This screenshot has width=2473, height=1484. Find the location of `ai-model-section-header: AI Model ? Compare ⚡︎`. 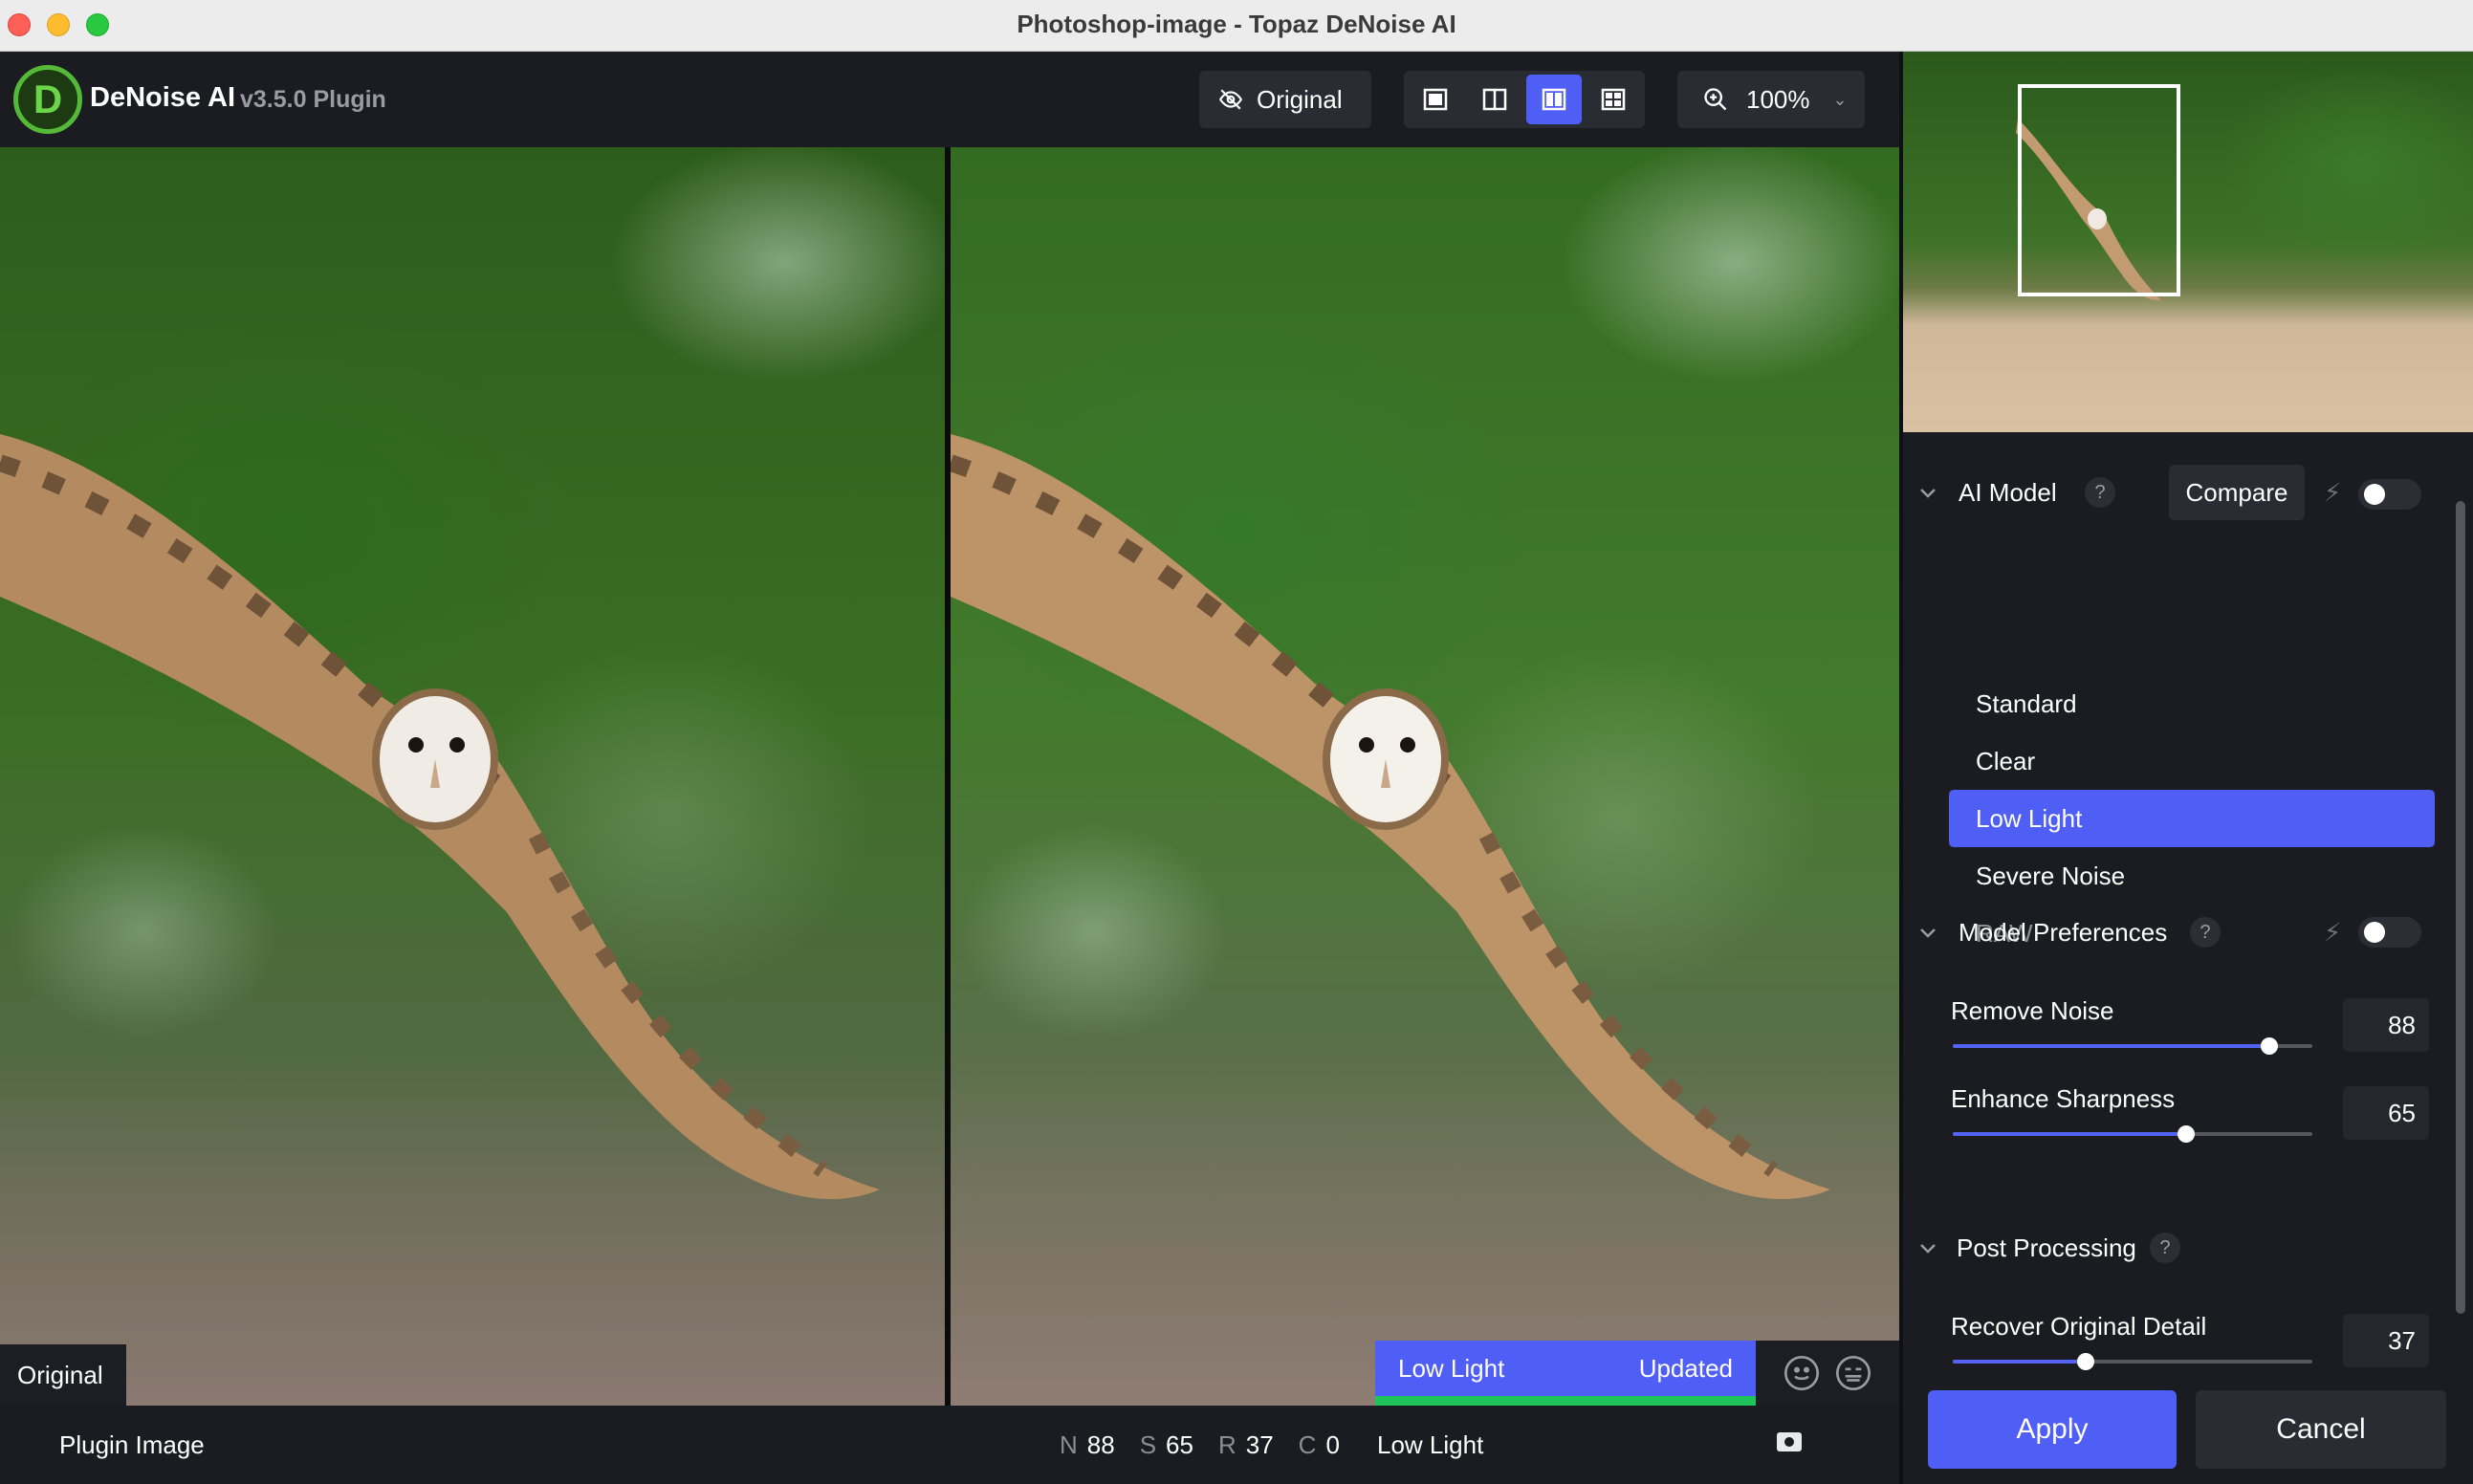

ai-model-section-header: AI Model ? Compare ⚡︎ is located at coordinates (2171, 493).